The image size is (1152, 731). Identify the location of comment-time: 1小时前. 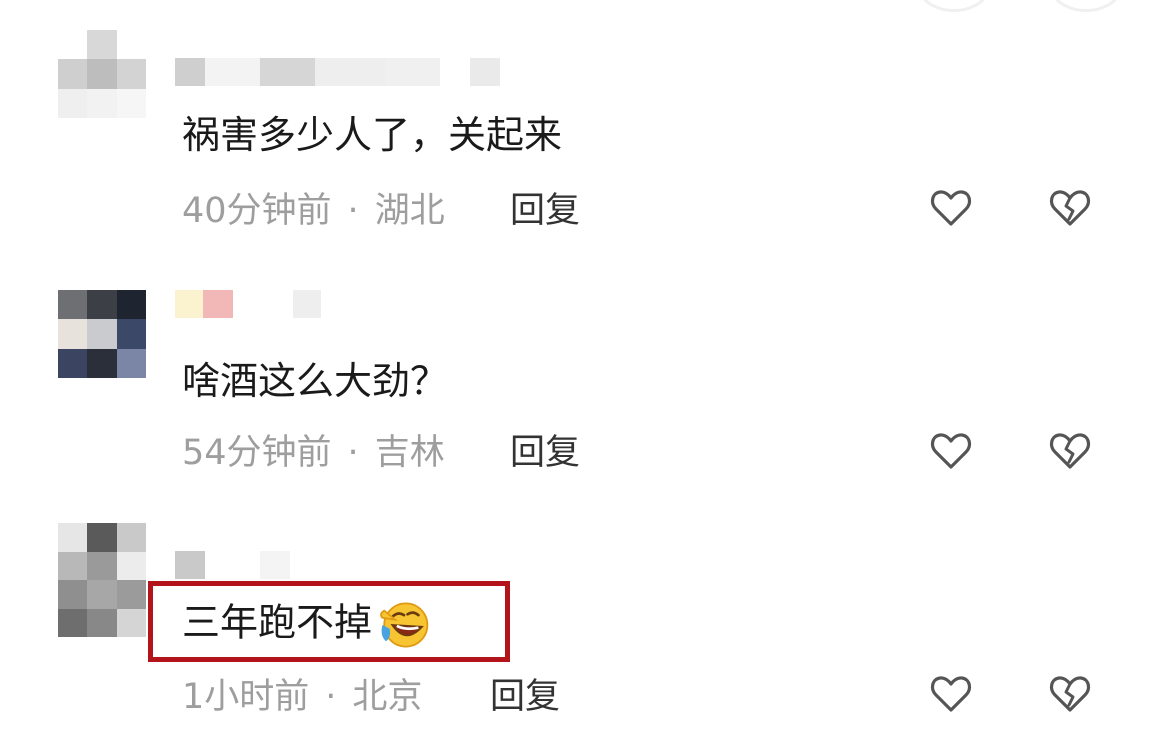
(246, 697).